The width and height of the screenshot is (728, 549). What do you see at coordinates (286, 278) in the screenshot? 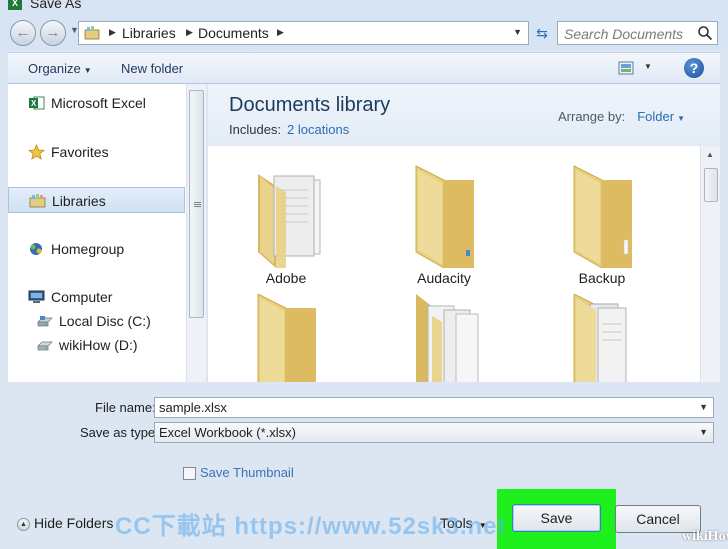
I see `folder-name: Adobe` at bounding box center [286, 278].